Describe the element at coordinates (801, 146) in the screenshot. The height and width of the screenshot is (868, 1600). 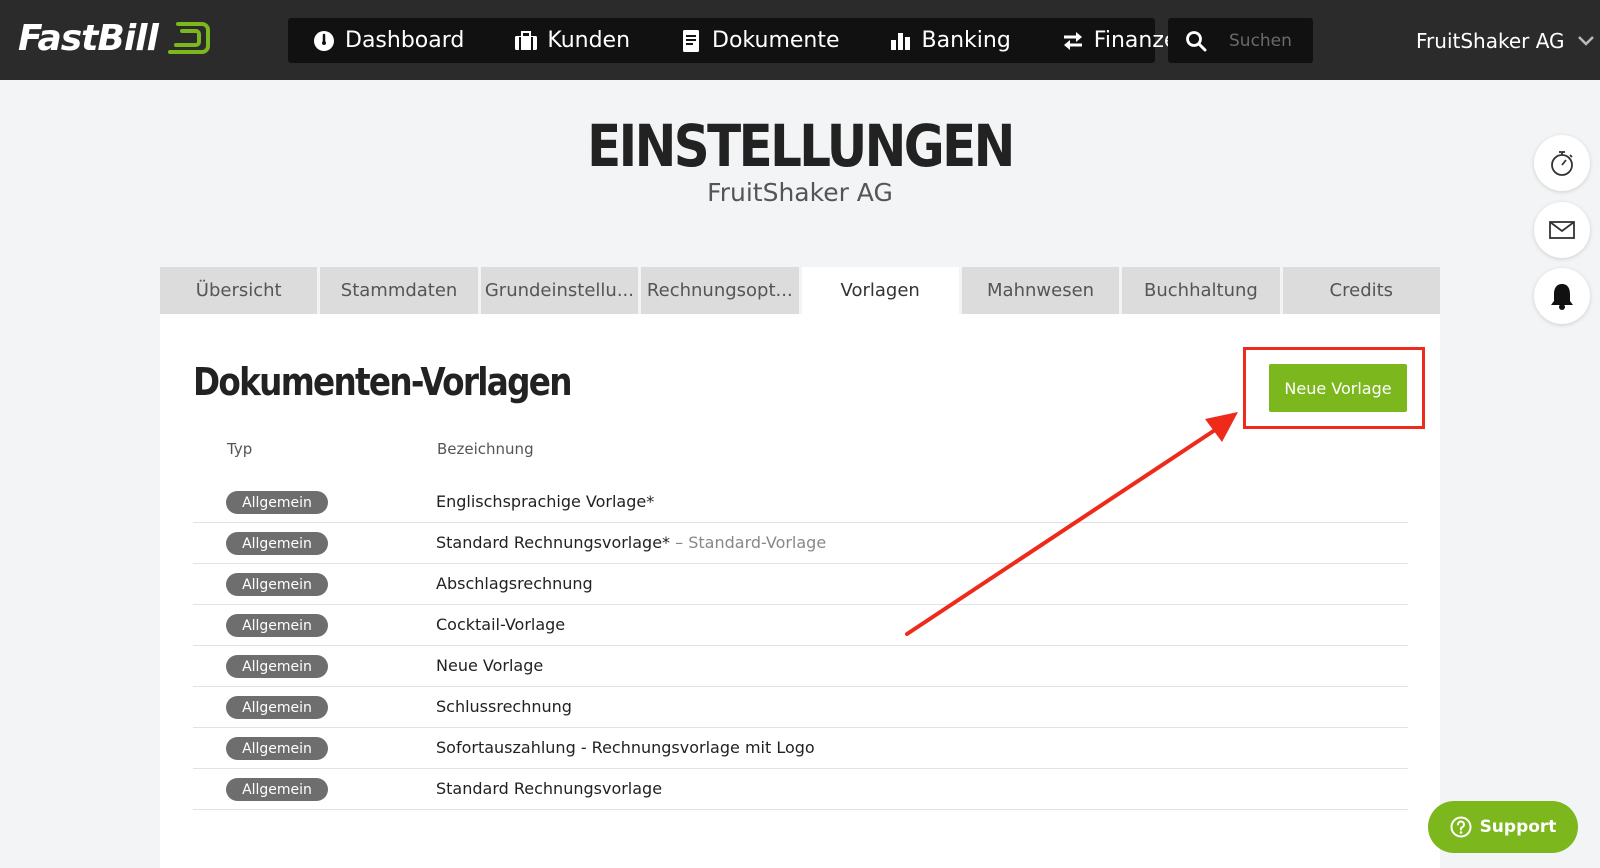
I see `page-title: EINSTELLUNGEN` at that location.